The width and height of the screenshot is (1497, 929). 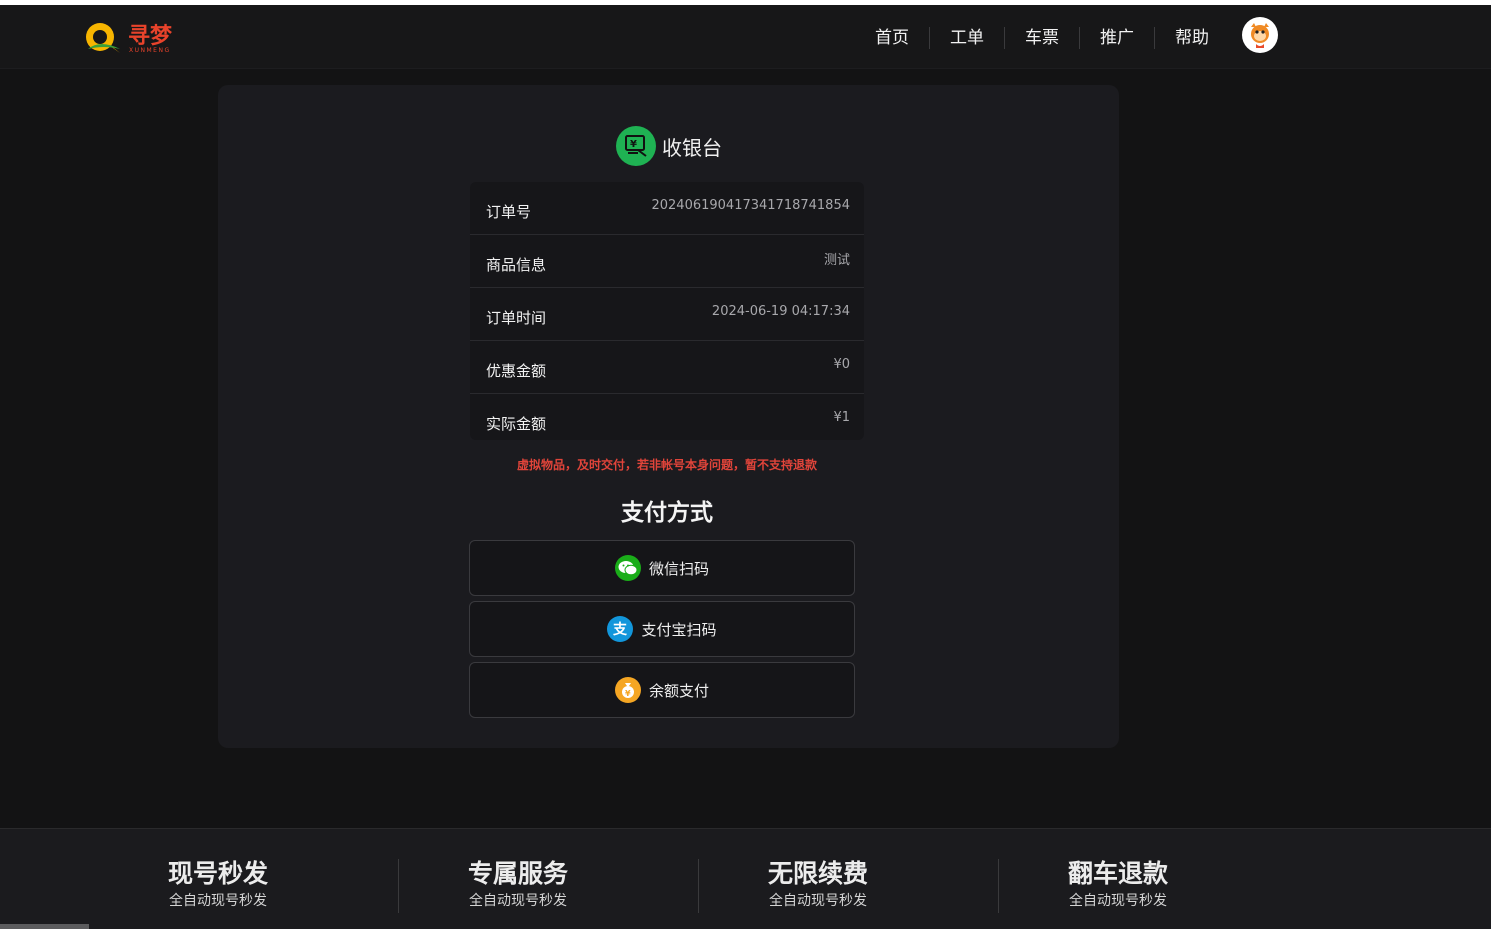 What do you see at coordinates (44, 926) in the screenshot?
I see `horizontal-scrollbar-thumb` at bounding box center [44, 926].